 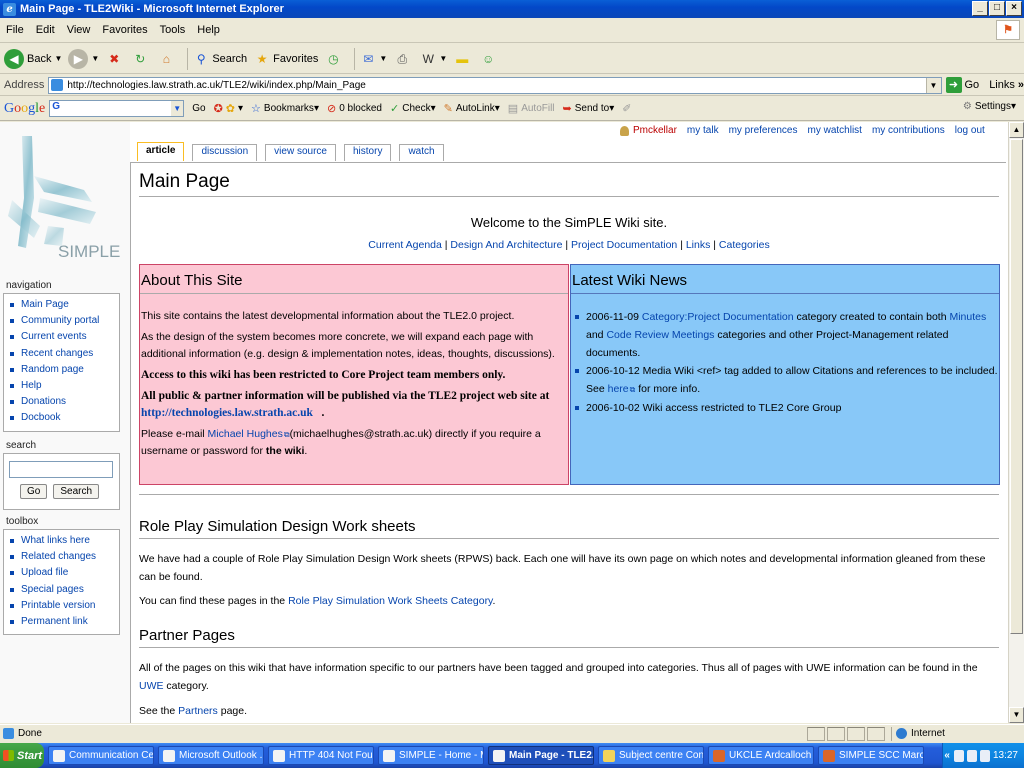 I want to click on google-settings-button: ⚙ Settings ▾, so click(x=989, y=106).